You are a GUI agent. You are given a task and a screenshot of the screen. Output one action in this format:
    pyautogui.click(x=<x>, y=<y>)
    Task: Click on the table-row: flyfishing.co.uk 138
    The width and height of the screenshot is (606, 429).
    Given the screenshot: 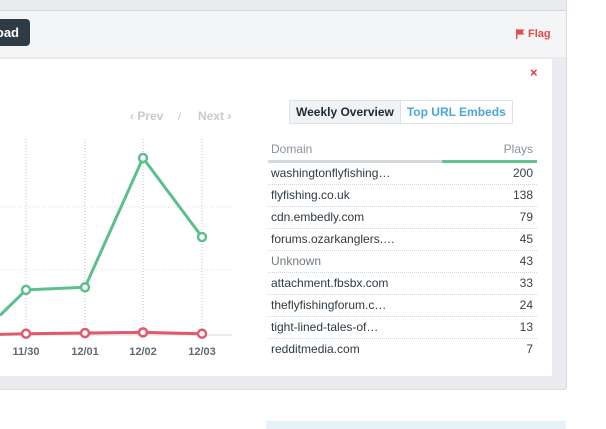 What is the action you would take?
    pyautogui.click(x=402, y=196)
    